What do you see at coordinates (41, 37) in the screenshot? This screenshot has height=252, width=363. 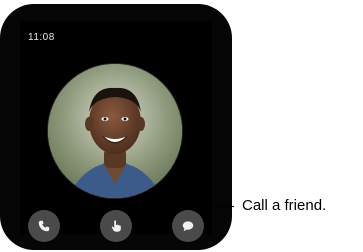 I see `status-time: 11:08` at bounding box center [41, 37].